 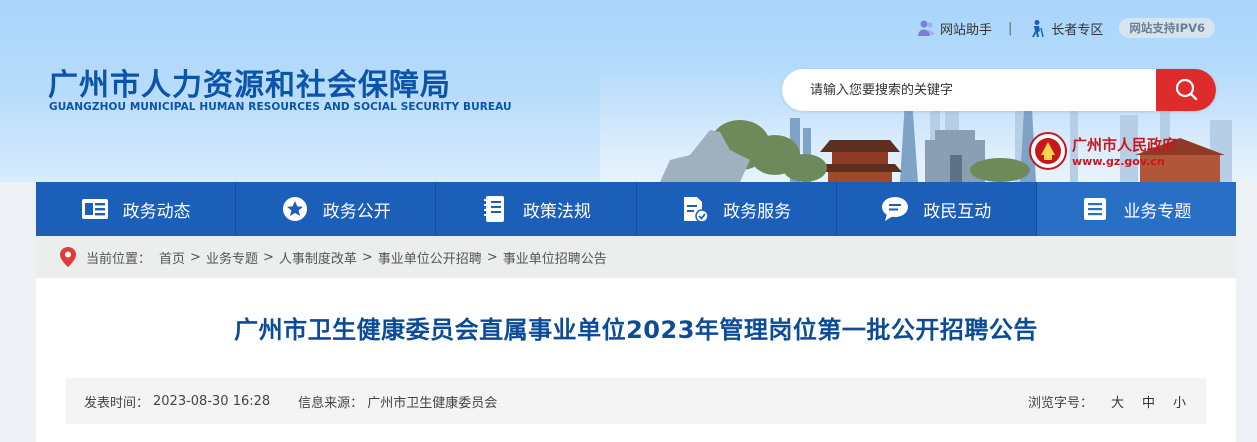 I want to click on publish-time-label: 发表时间：, so click(x=117, y=403).